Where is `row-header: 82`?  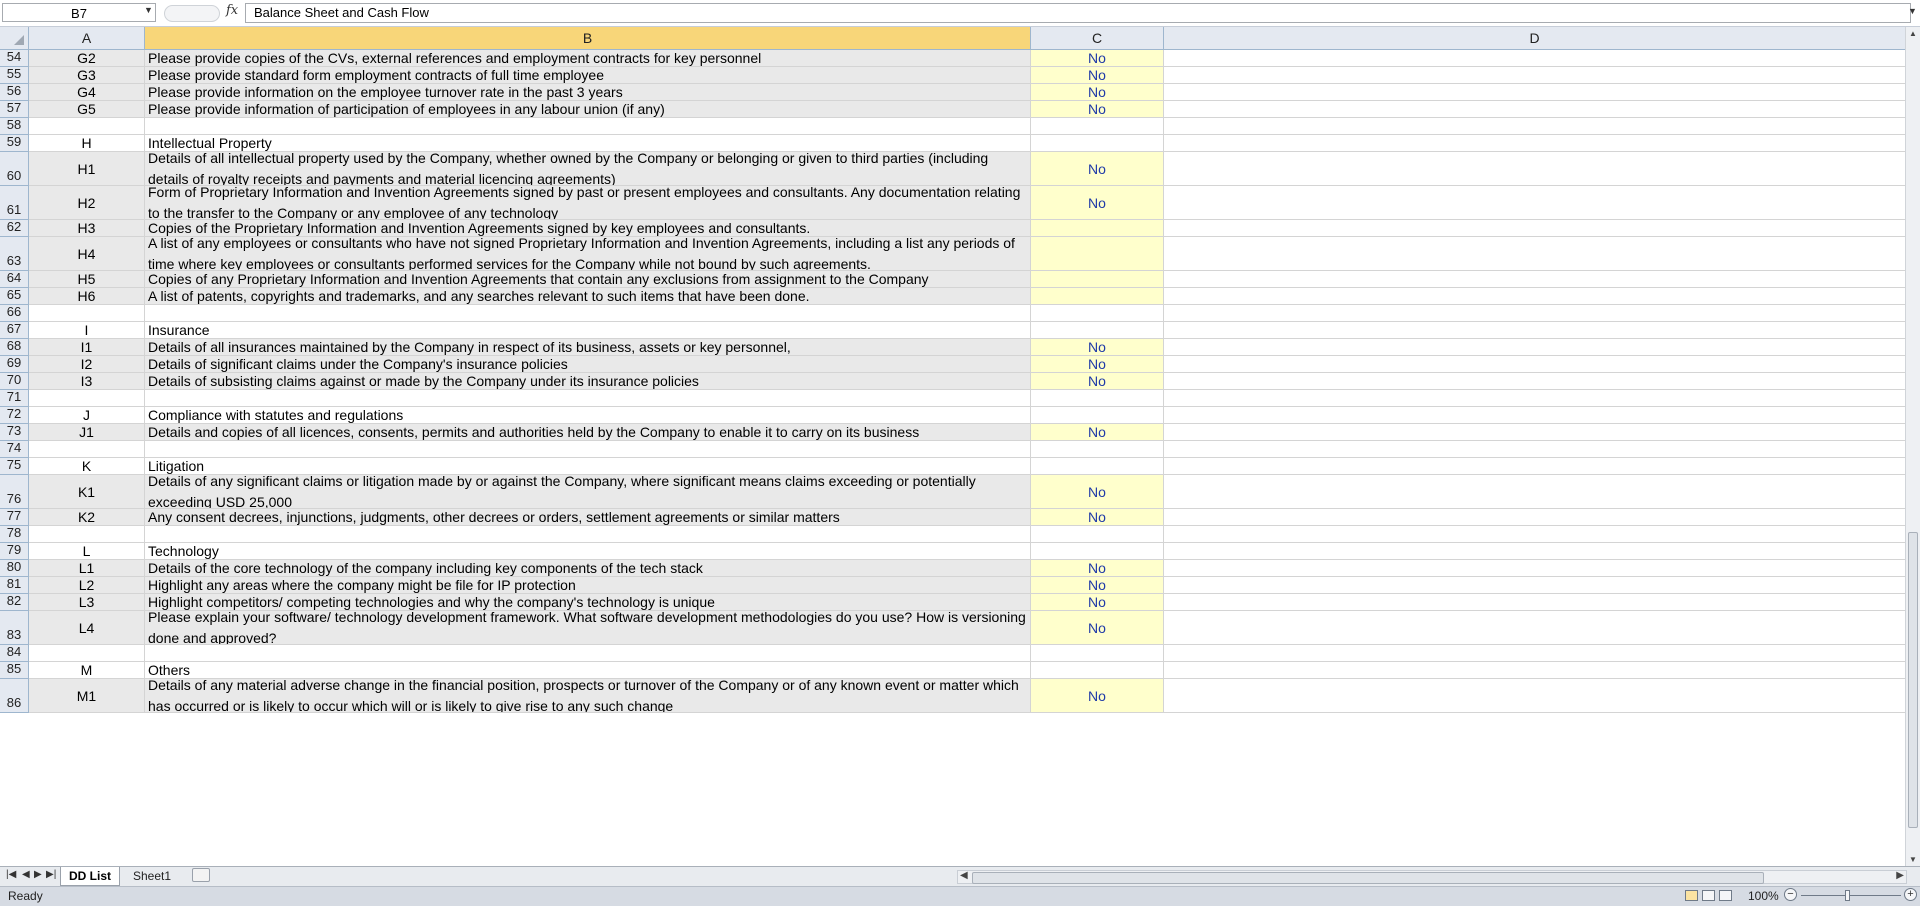
row-header: 82 is located at coordinates (14, 602).